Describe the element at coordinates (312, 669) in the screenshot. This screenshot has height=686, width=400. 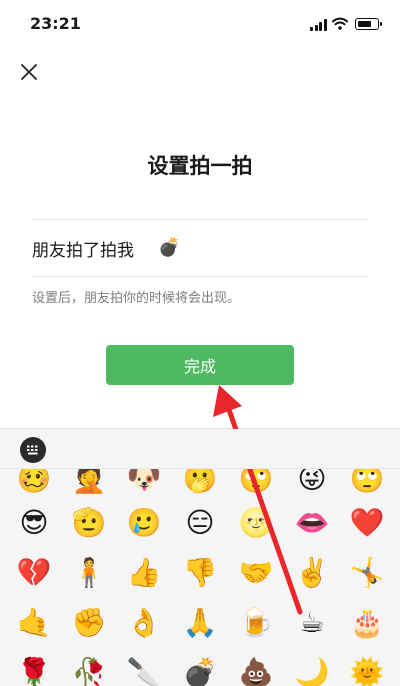
I see `emoji-item: 🌙` at that location.